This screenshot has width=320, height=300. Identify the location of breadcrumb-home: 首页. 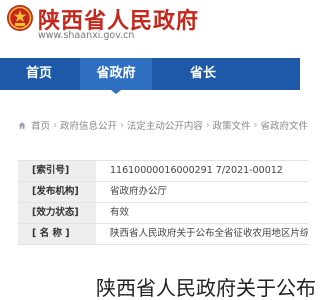
(40, 125).